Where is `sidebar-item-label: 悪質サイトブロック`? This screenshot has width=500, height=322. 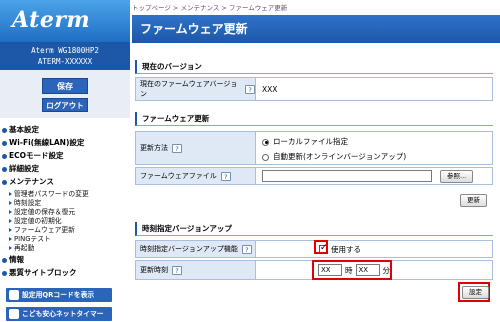 sidebar-item-label: 悪質サイトブロック is located at coordinates (43, 272).